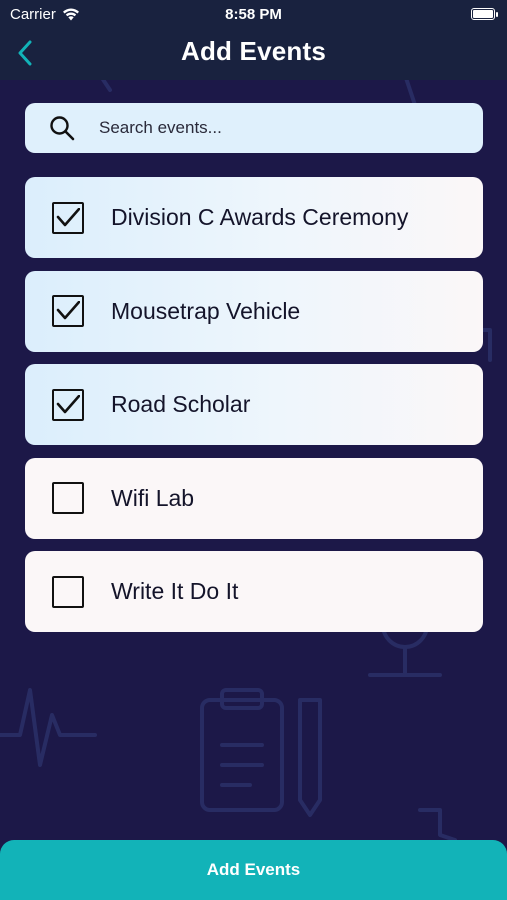 The width and height of the screenshot is (507, 900). I want to click on search-bar, so click(254, 128).